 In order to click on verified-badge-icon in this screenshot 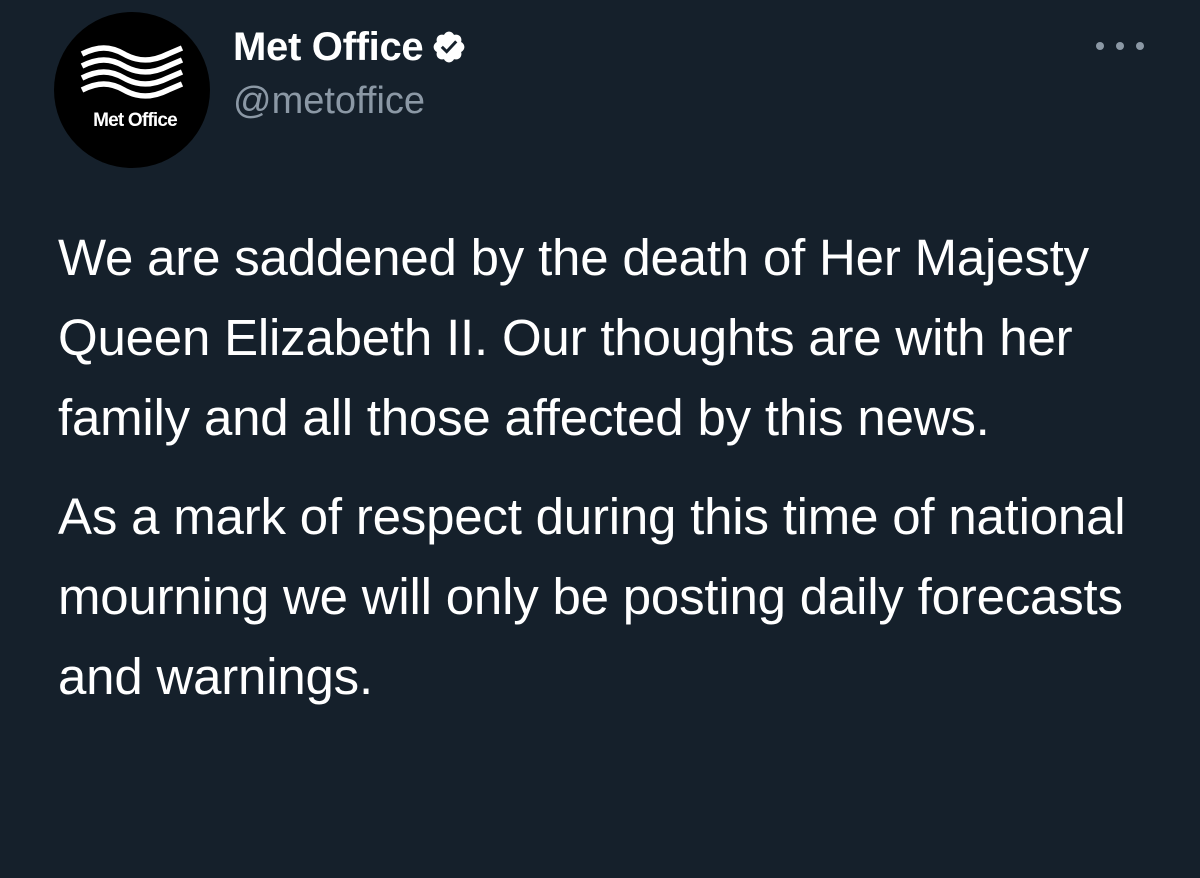, I will do `click(449, 47)`.